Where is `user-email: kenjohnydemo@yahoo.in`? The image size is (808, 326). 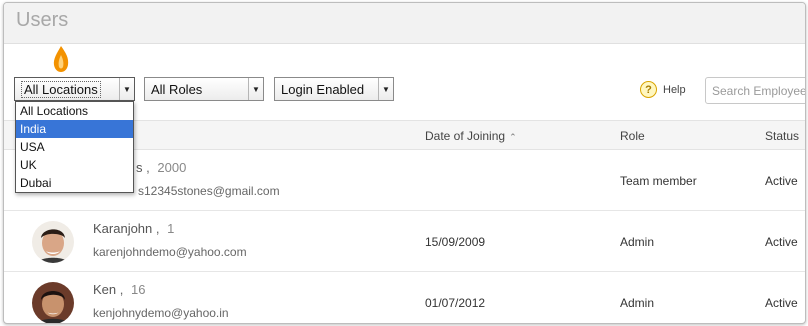
user-email: kenjohnydemo@yahoo.in is located at coordinates (161, 313).